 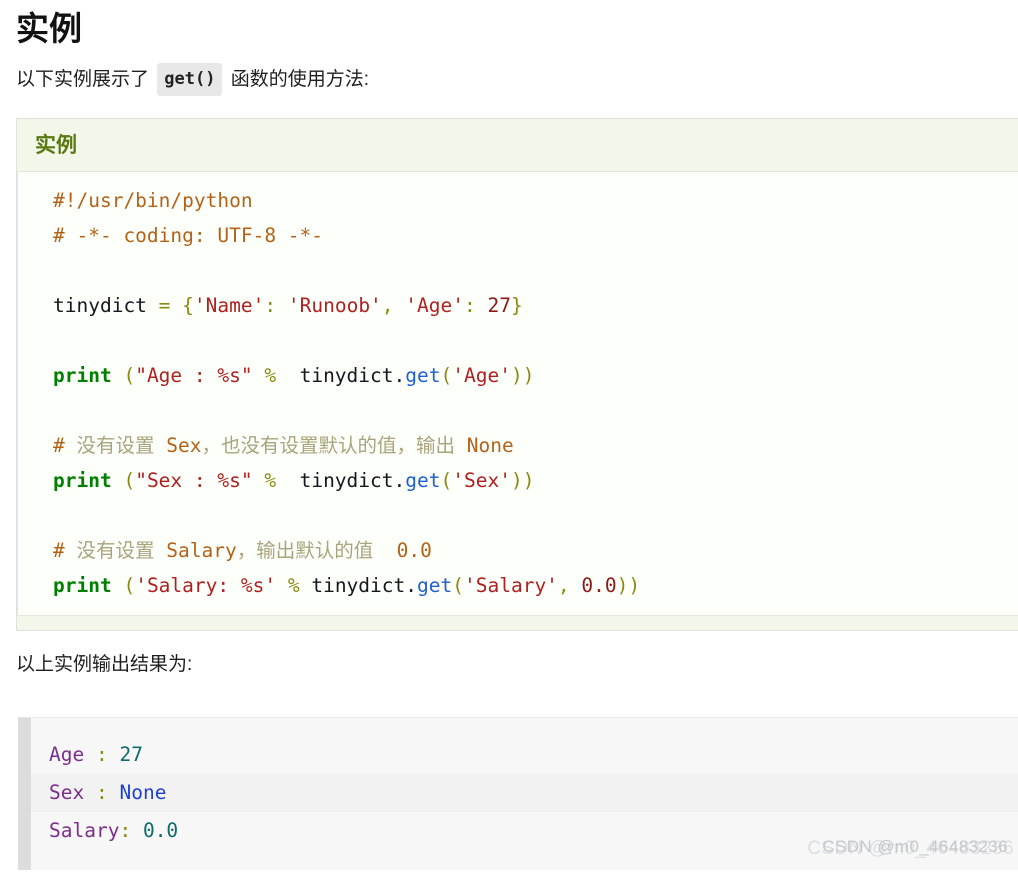 I want to click on intro-text-after: 函数的使用方法:, so click(x=300, y=79).